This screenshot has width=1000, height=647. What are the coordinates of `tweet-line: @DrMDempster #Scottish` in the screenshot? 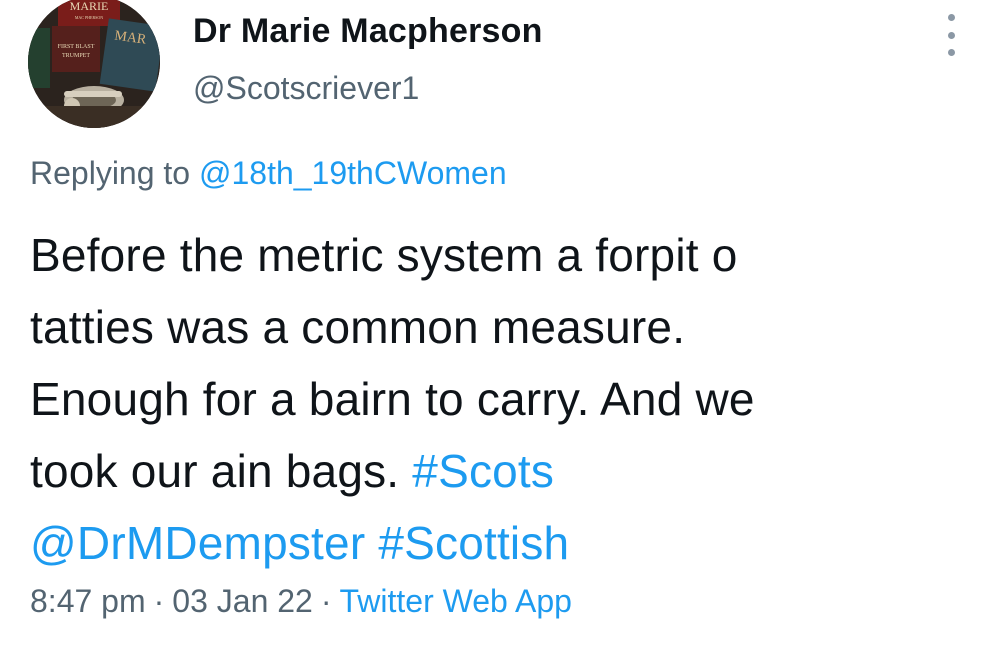 It's located at (500, 543).